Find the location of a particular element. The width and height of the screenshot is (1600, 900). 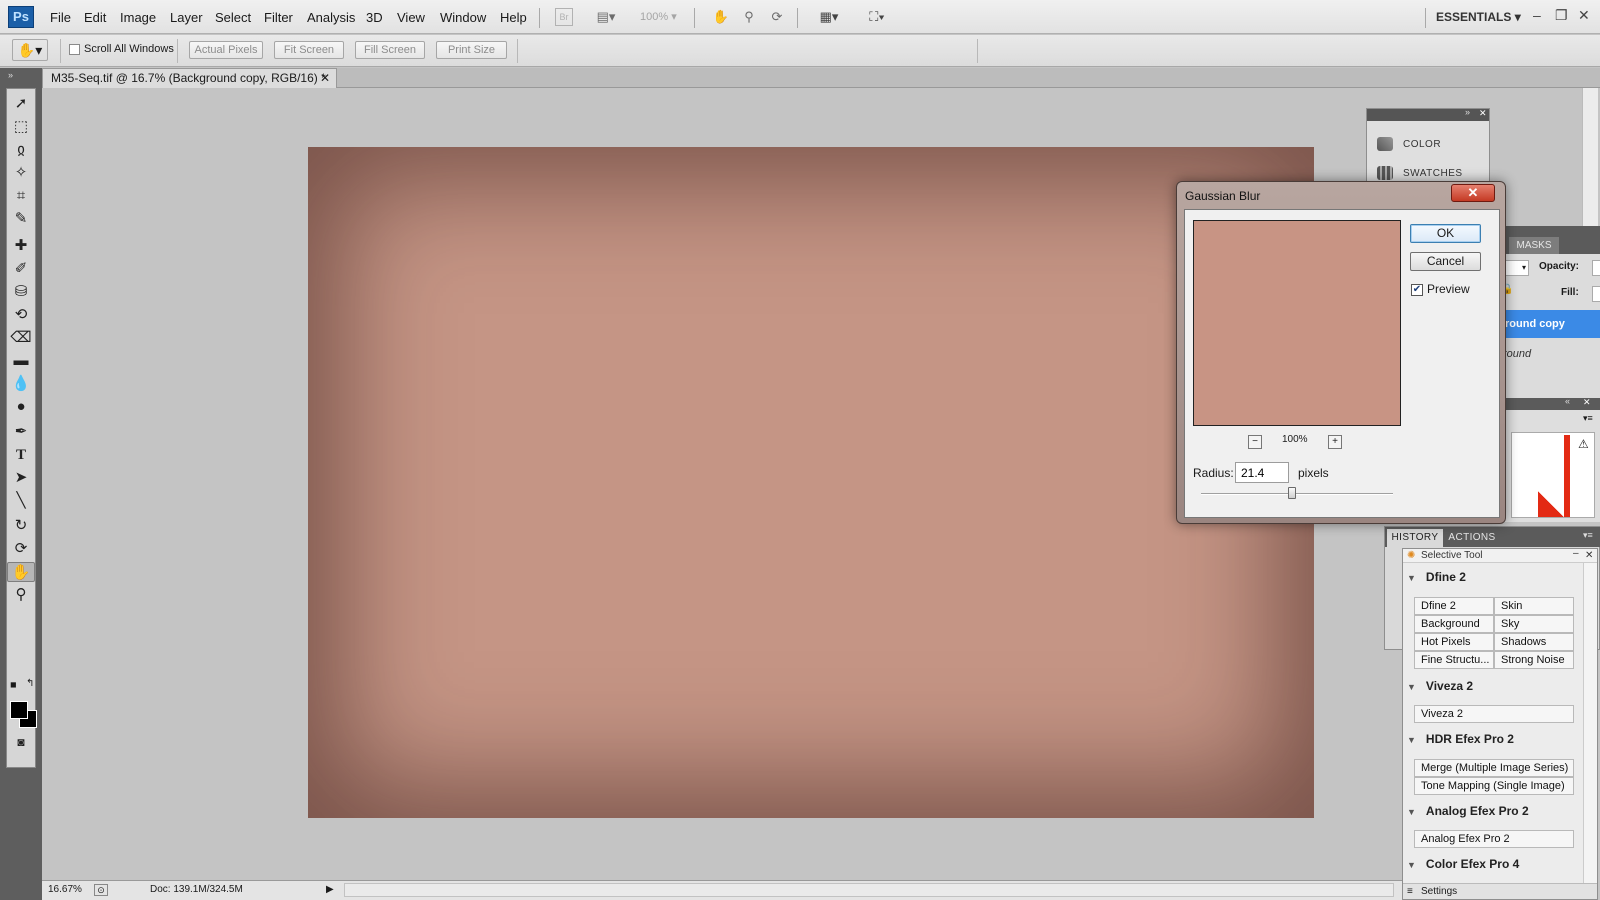

arrange-documents-button: ▦▾ is located at coordinates (829, 17).